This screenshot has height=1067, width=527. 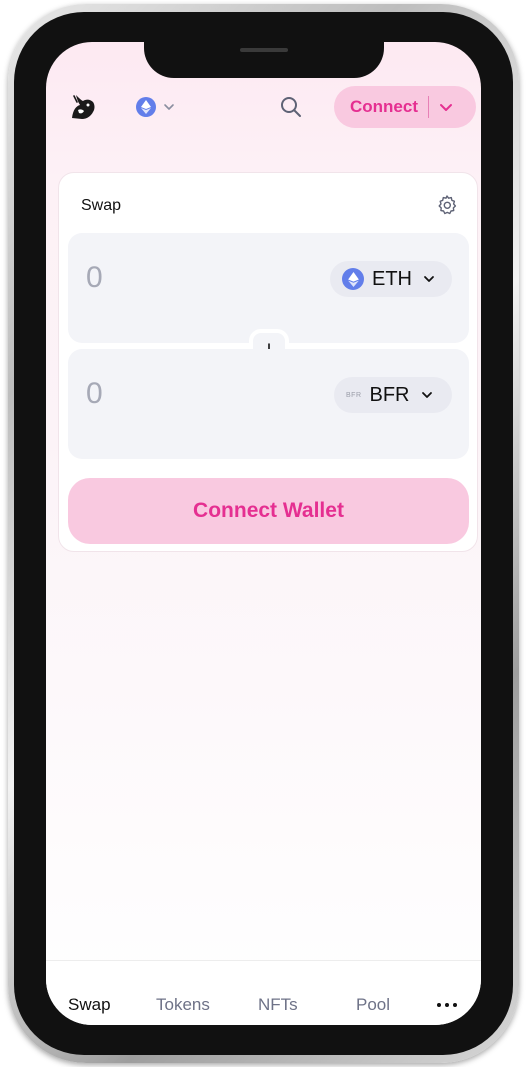 I want to click on input-token-symbol: ETH, so click(x=392, y=278).